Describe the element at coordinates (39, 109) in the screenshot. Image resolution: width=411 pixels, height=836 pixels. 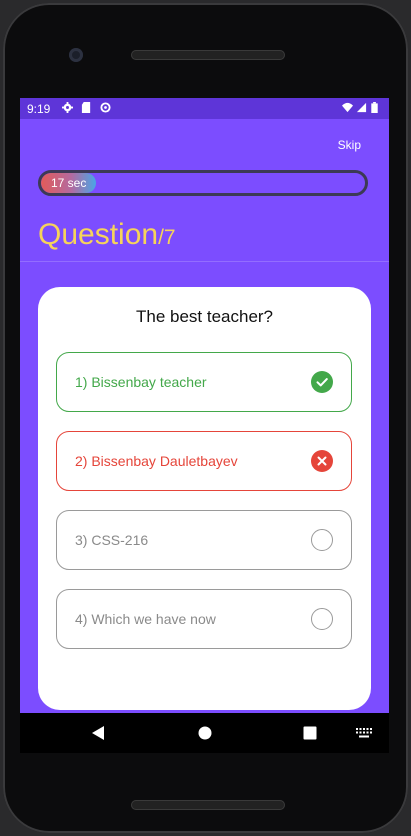
I see `status-time: 9:19` at that location.